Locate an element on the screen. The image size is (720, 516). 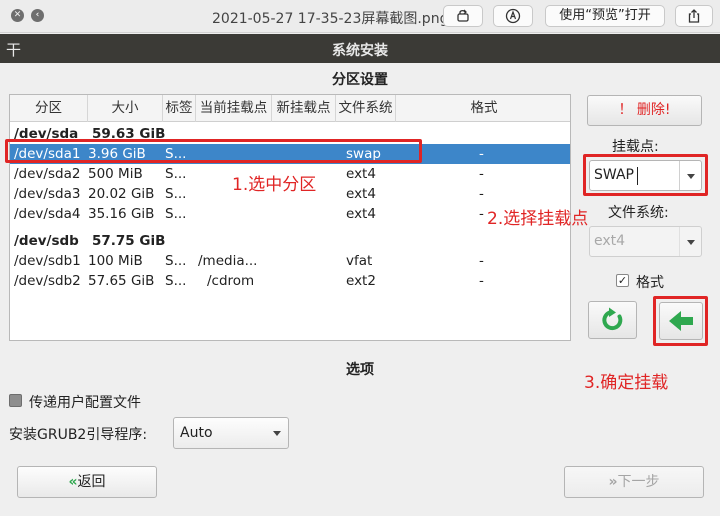
annotation-step2: 2.选择挂载点 is located at coordinates (538, 219).